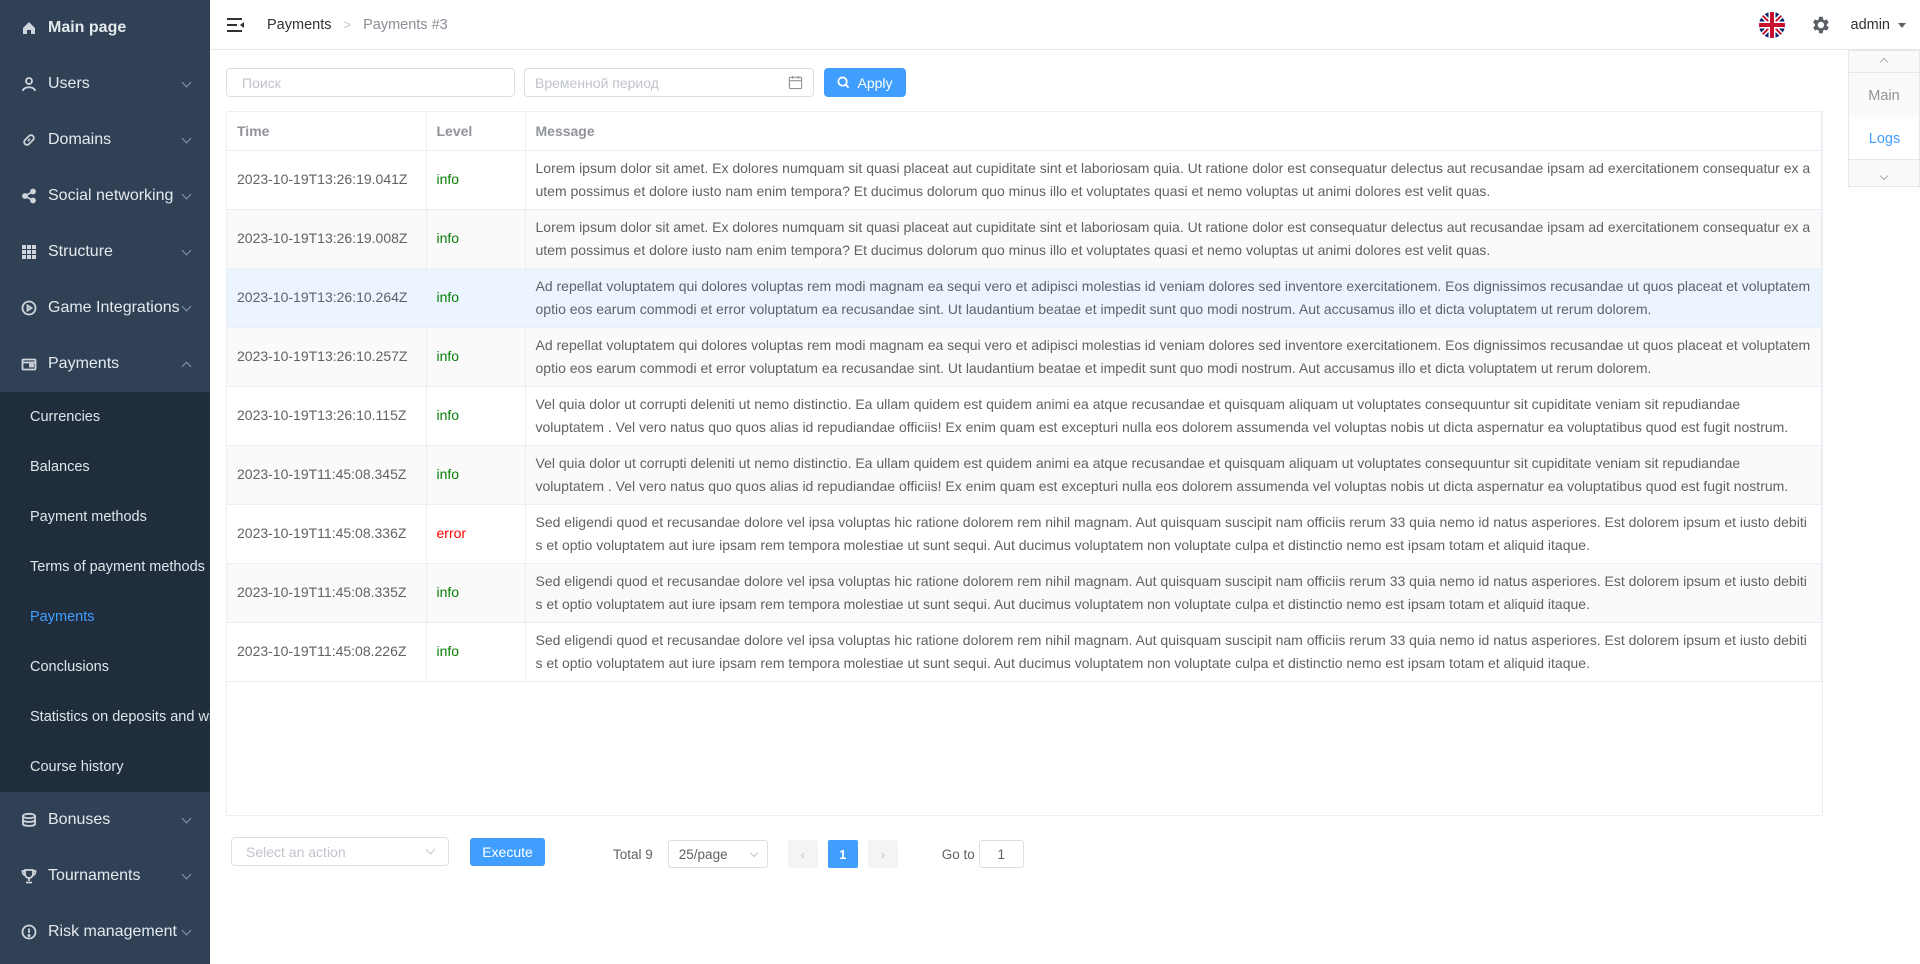 The width and height of the screenshot is (1920, 964). I want to click on action-select: Select an action, so click(340, 851).